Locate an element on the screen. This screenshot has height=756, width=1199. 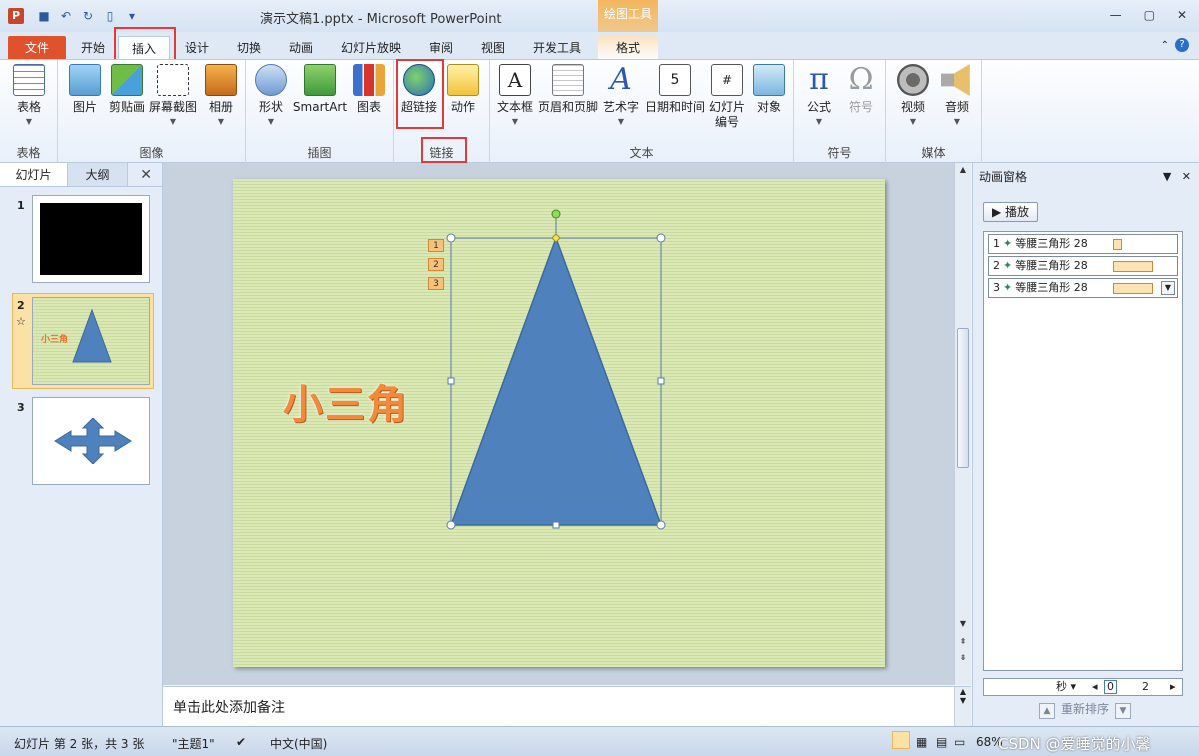
powerpoint-app-icon: P is located at coordinates (16, 16).